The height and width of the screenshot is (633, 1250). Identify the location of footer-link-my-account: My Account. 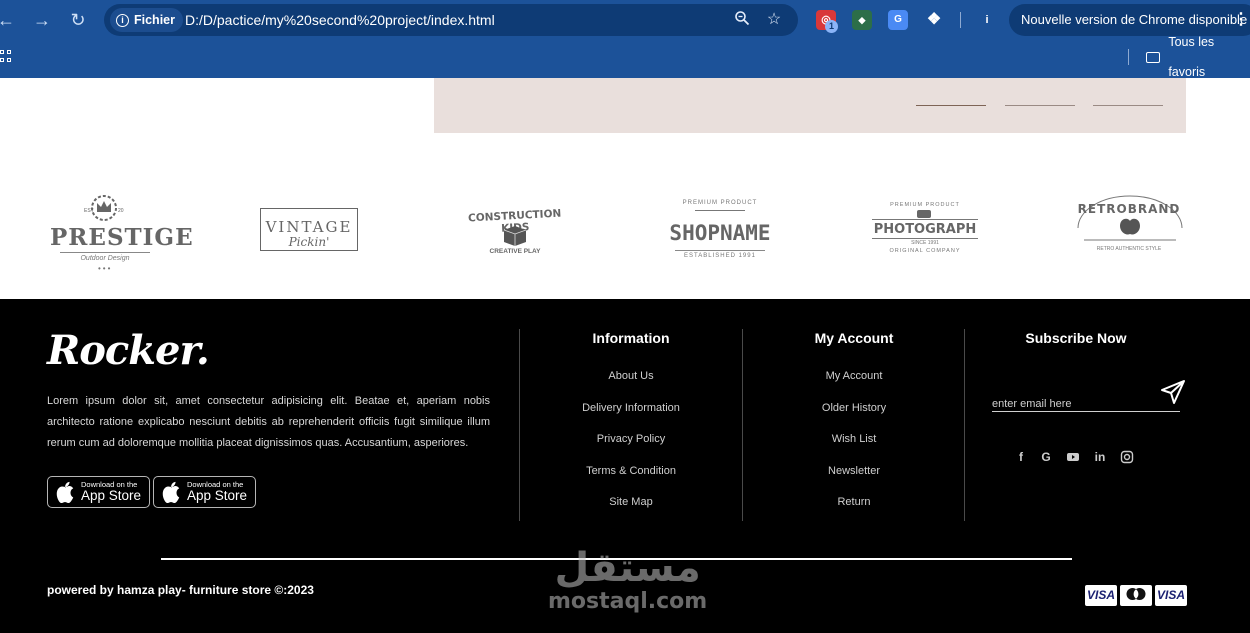
(854, 384).